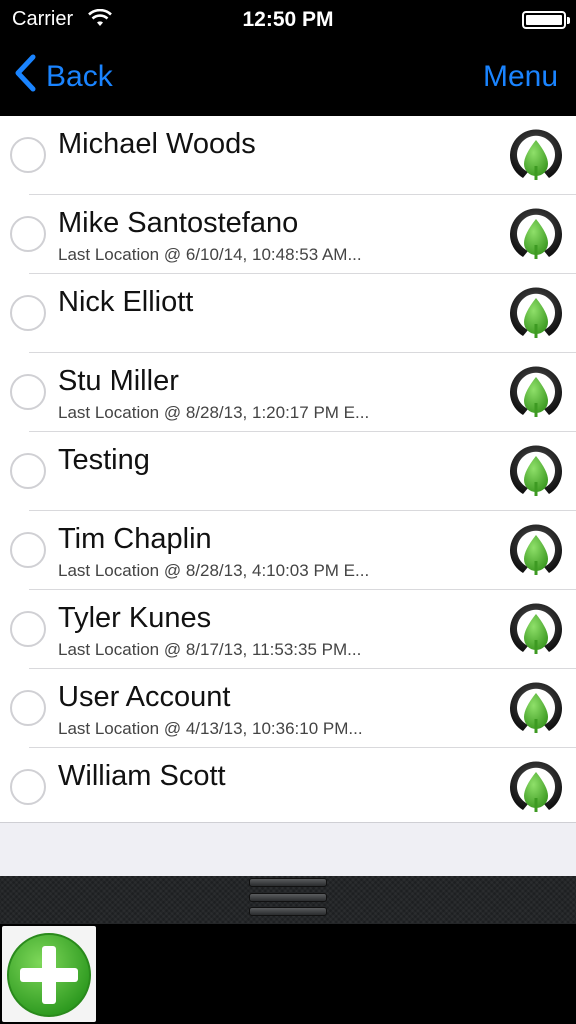 This screenshot has height=1024, width=576. I want to click on contact-row: Michael Woods, so click(288, 155).